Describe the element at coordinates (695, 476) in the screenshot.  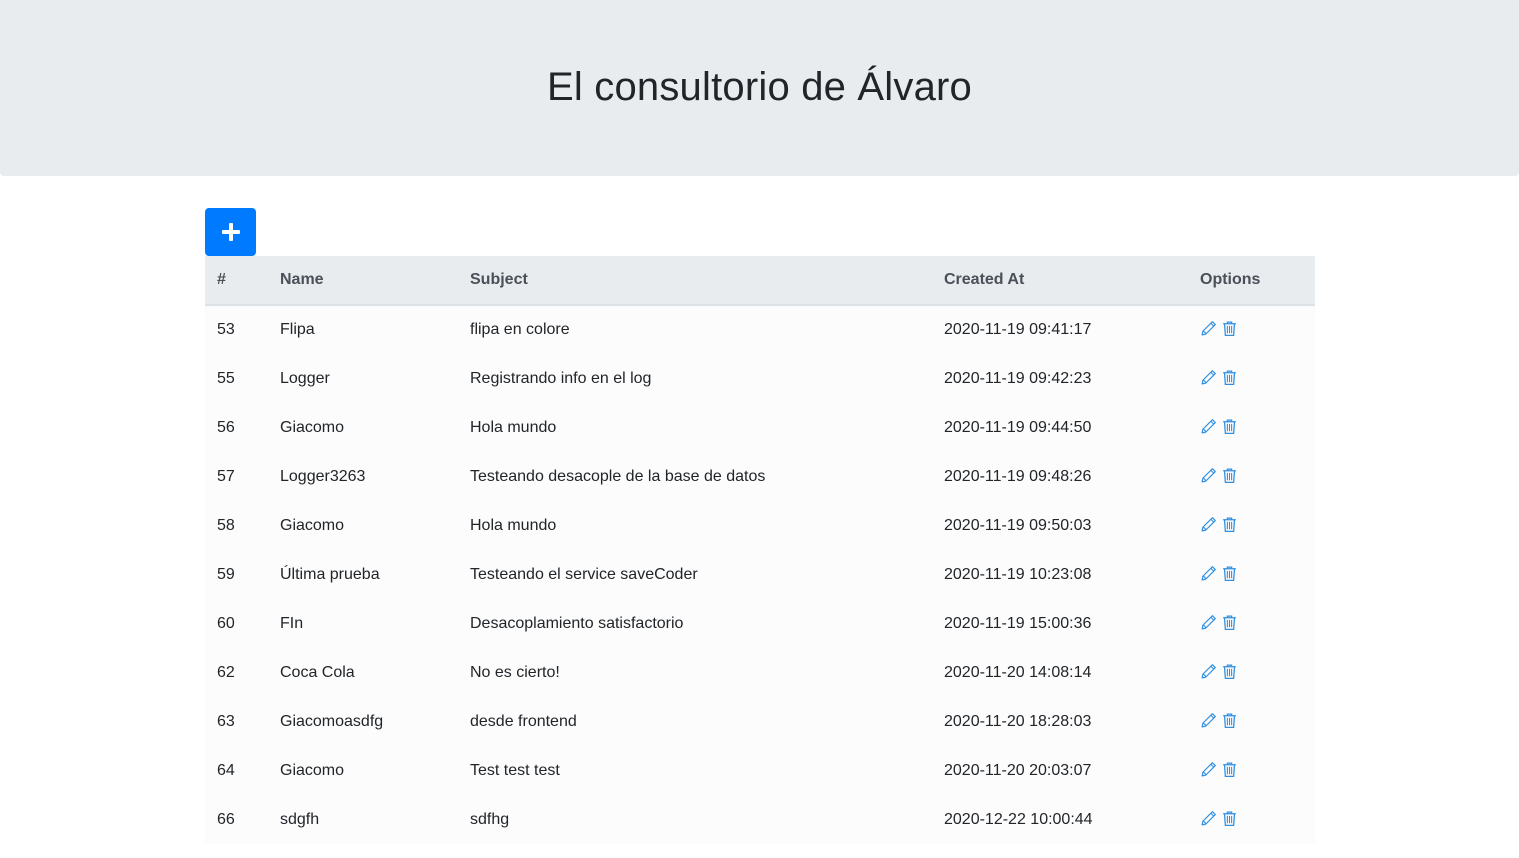
I see `cell-subject: Testeando desacople de la base de datos` at that location.